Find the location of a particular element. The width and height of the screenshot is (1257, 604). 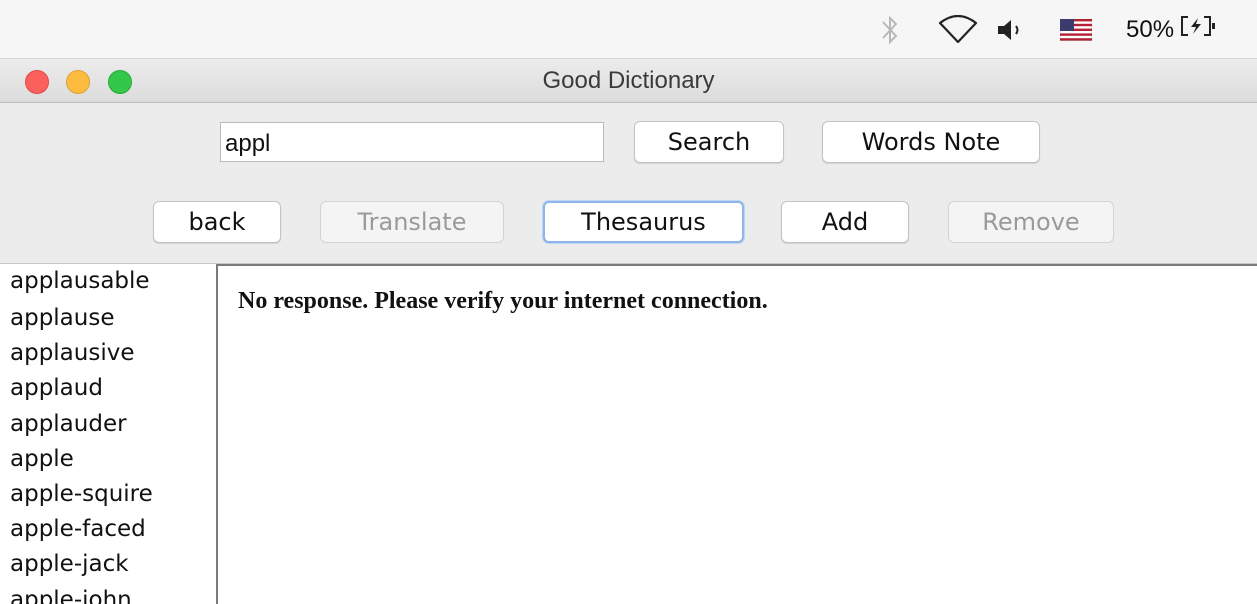

list-item: applauder is located at coordinates (108, 424).